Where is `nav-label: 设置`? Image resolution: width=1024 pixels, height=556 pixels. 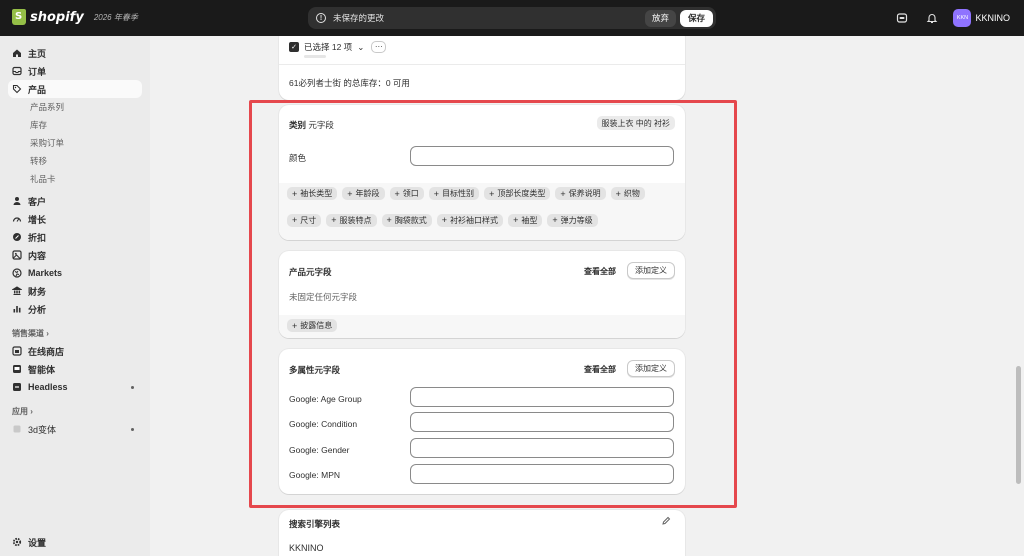 nav-label: 设置 is located at coordinates (37, 542).